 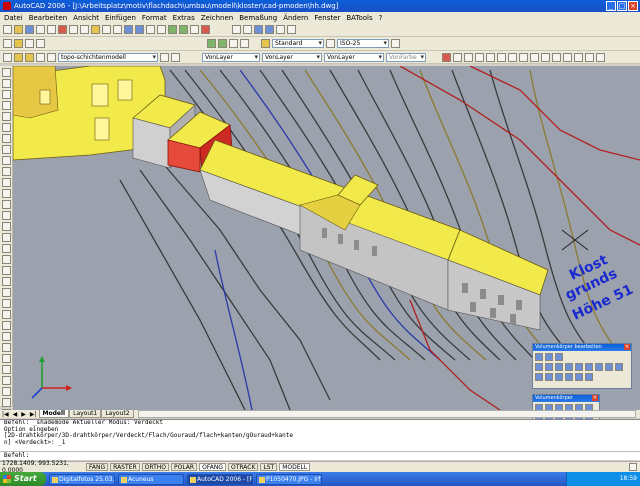 What do you see at coordinates (172, 29) in the screenshot?
I see `properties-icon` at bounding box center [172, 29].